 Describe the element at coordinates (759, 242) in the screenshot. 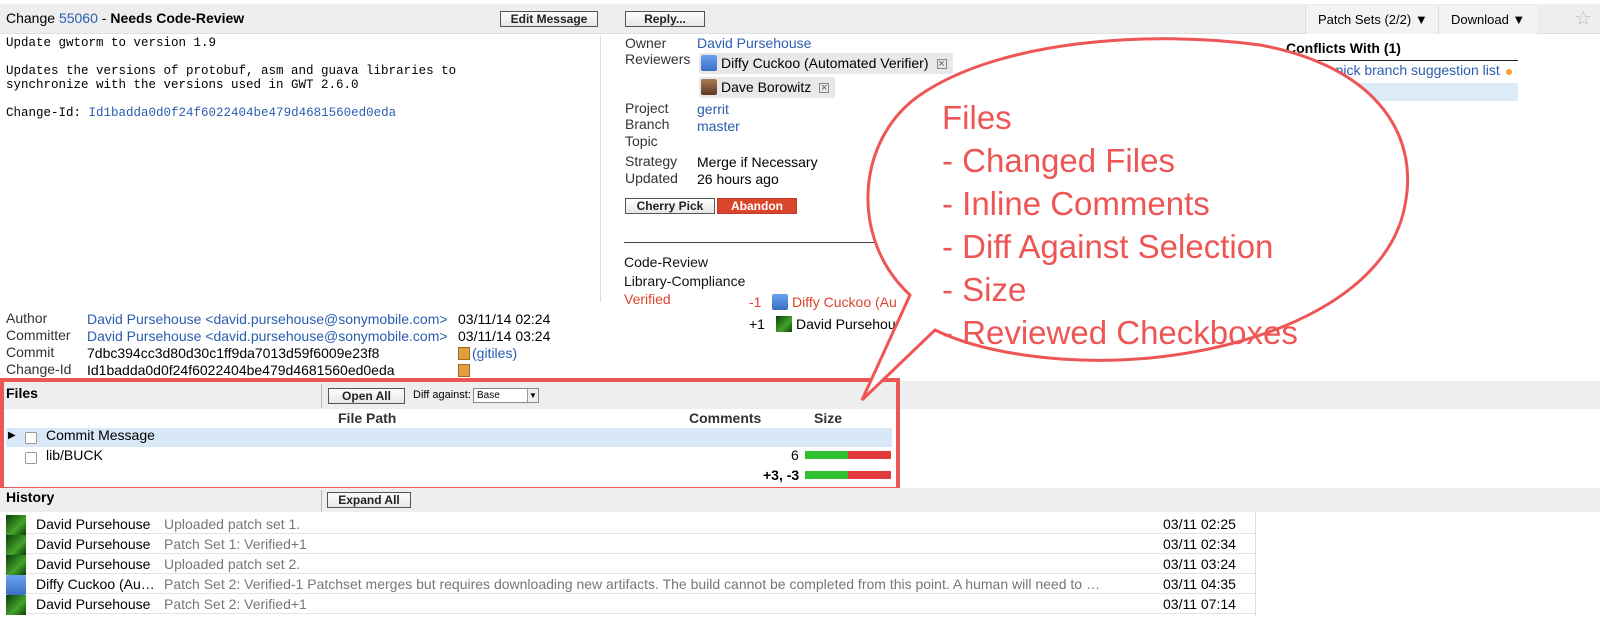

I see `labels-divider` at that location.